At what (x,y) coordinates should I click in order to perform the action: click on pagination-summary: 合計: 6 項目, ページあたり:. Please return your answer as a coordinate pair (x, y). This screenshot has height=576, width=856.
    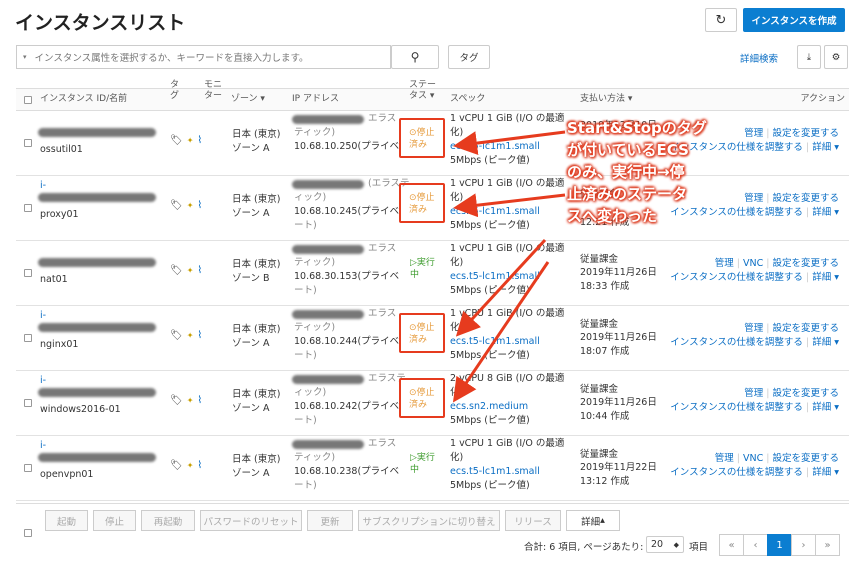
    Looking at the image, I should click on (584, 547).